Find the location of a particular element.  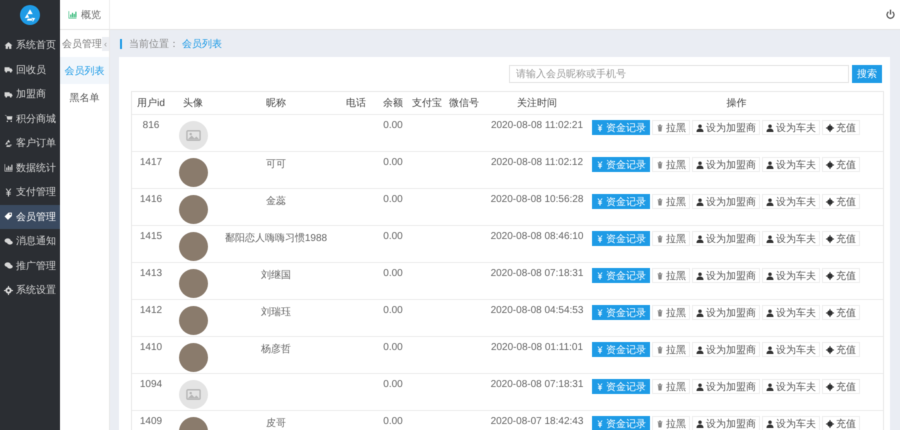

table-cell-text: 2020-08-08 11:02:21 is located at coordinates (537, 125).